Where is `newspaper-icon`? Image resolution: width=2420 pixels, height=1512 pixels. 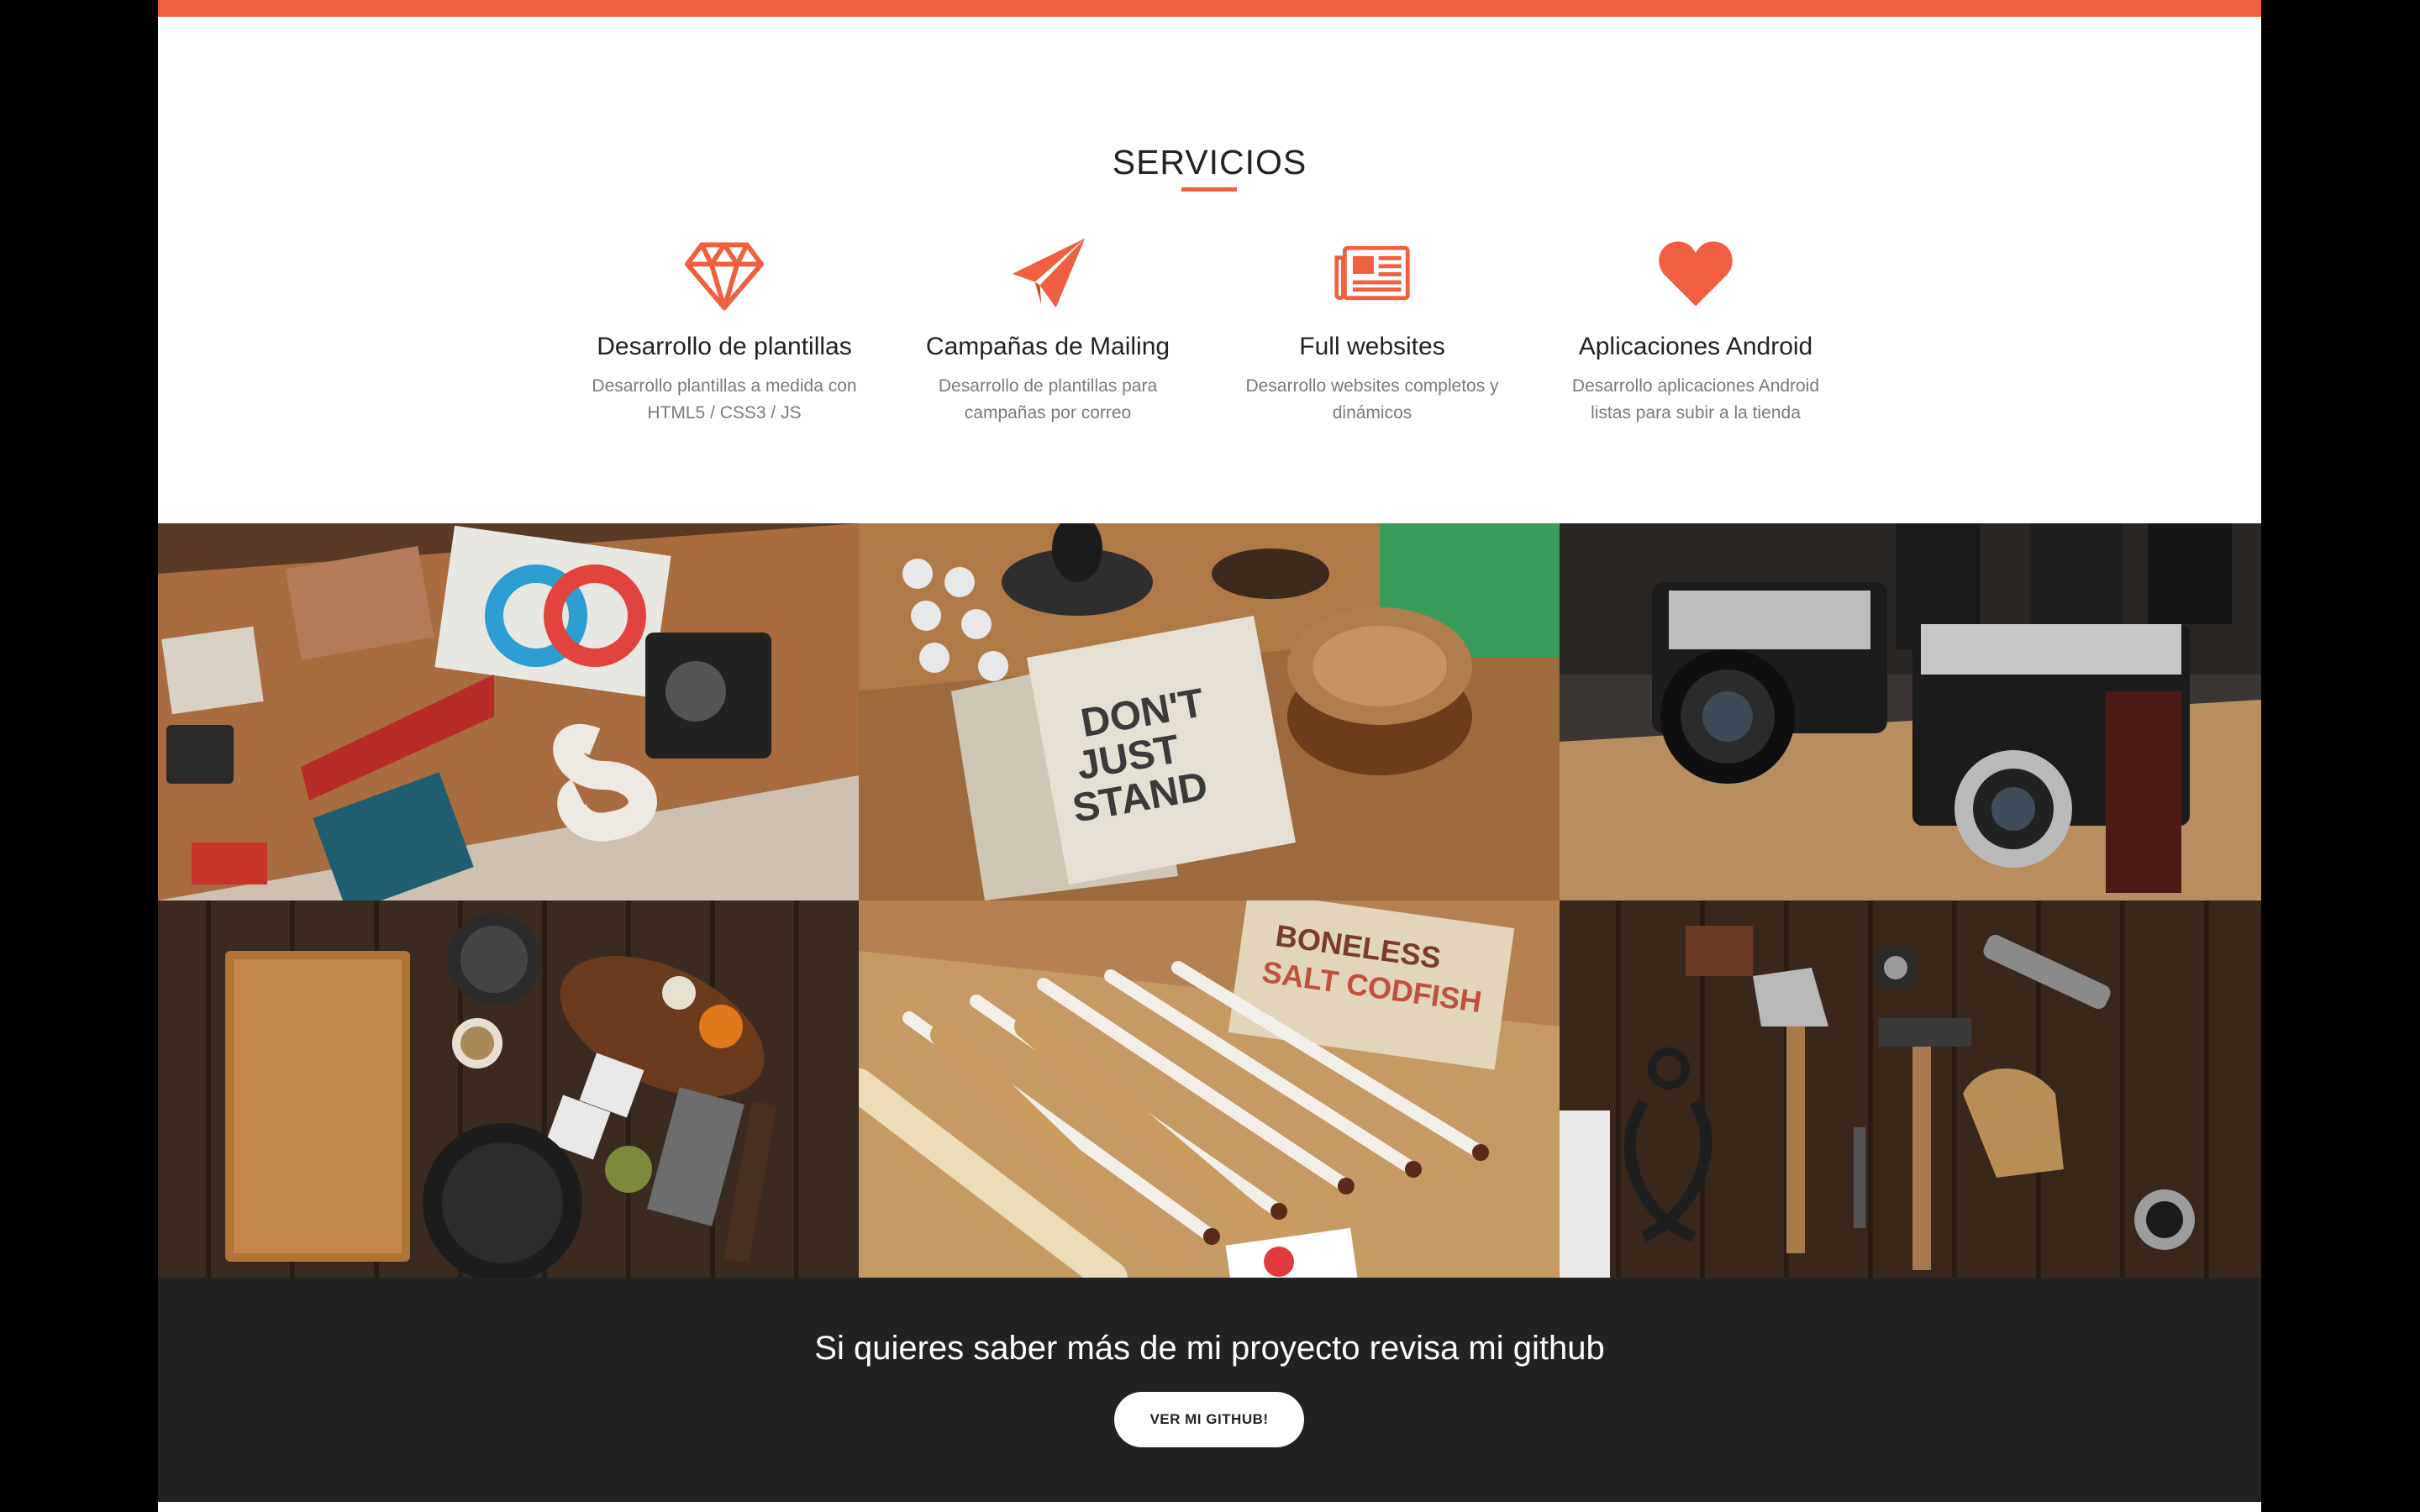
newspaper-icon is located at coordinates (1372, 273).